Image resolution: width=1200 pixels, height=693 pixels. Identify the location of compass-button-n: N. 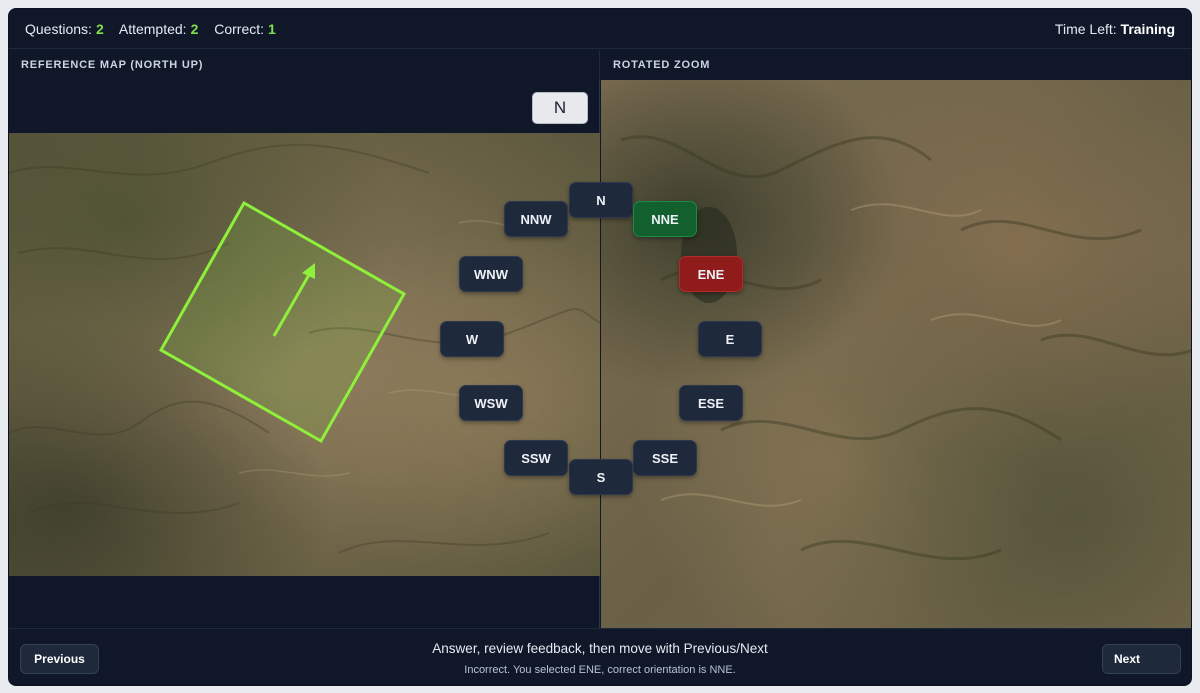
(601, 200).